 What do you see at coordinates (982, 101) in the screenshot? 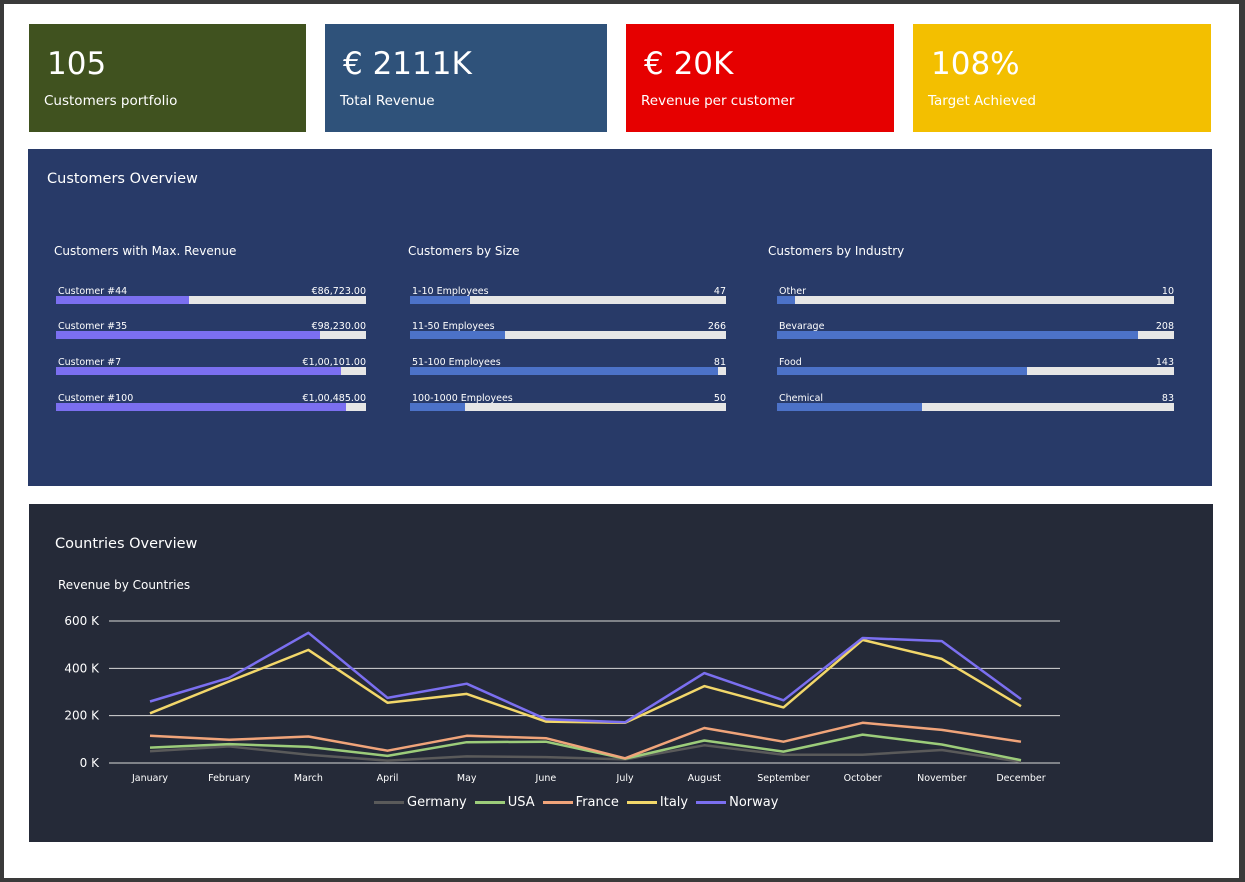
I see `kpi-label: Target Achieved` at bounding box center [982, 101].